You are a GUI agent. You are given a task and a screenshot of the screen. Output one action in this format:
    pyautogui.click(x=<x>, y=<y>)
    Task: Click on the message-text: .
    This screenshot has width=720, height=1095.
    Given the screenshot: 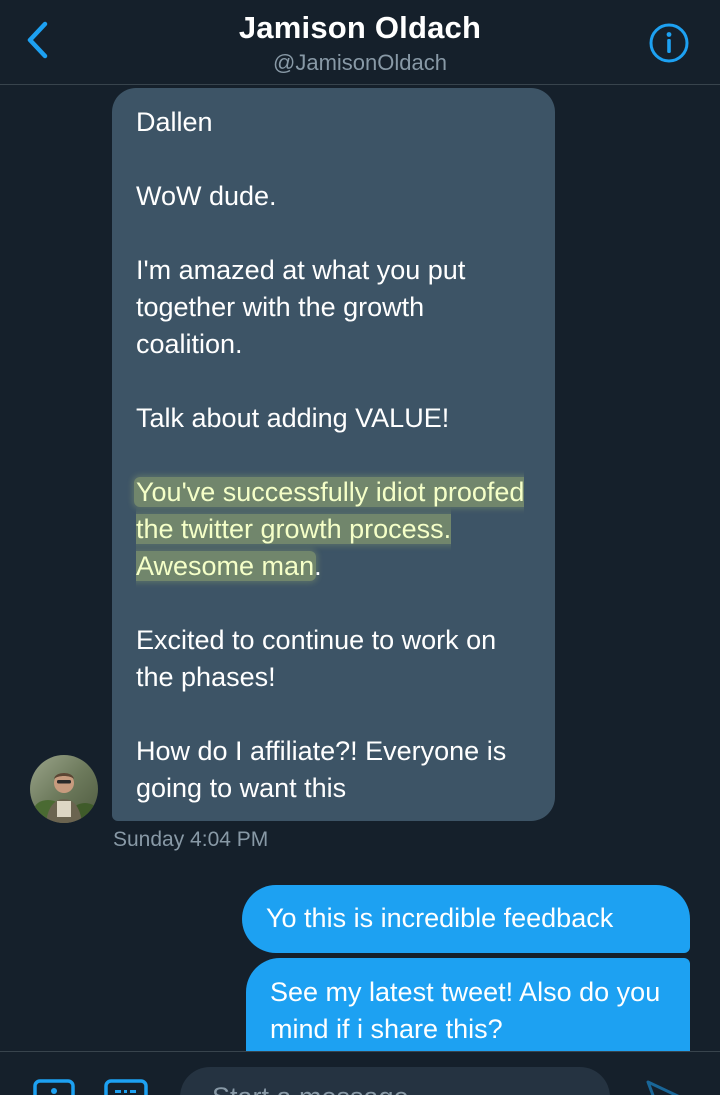 What is the action you would take?
    pyautogui.click(x=318, y=566)
    